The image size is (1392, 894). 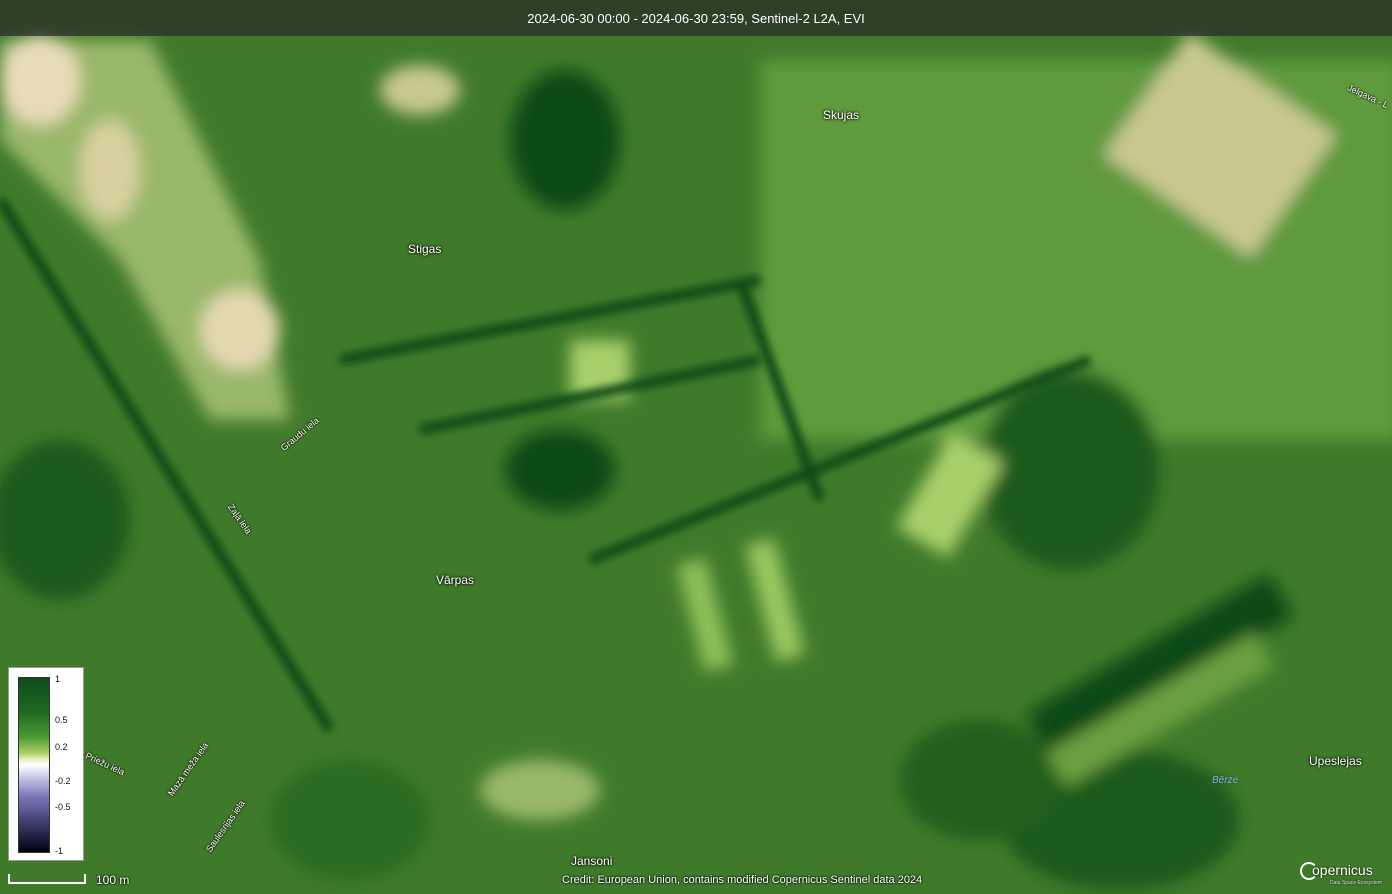 I want to click on evi-legend: 1 0.5 0.2 -0.2 -0.5 -1, so click(x=46, y=764).